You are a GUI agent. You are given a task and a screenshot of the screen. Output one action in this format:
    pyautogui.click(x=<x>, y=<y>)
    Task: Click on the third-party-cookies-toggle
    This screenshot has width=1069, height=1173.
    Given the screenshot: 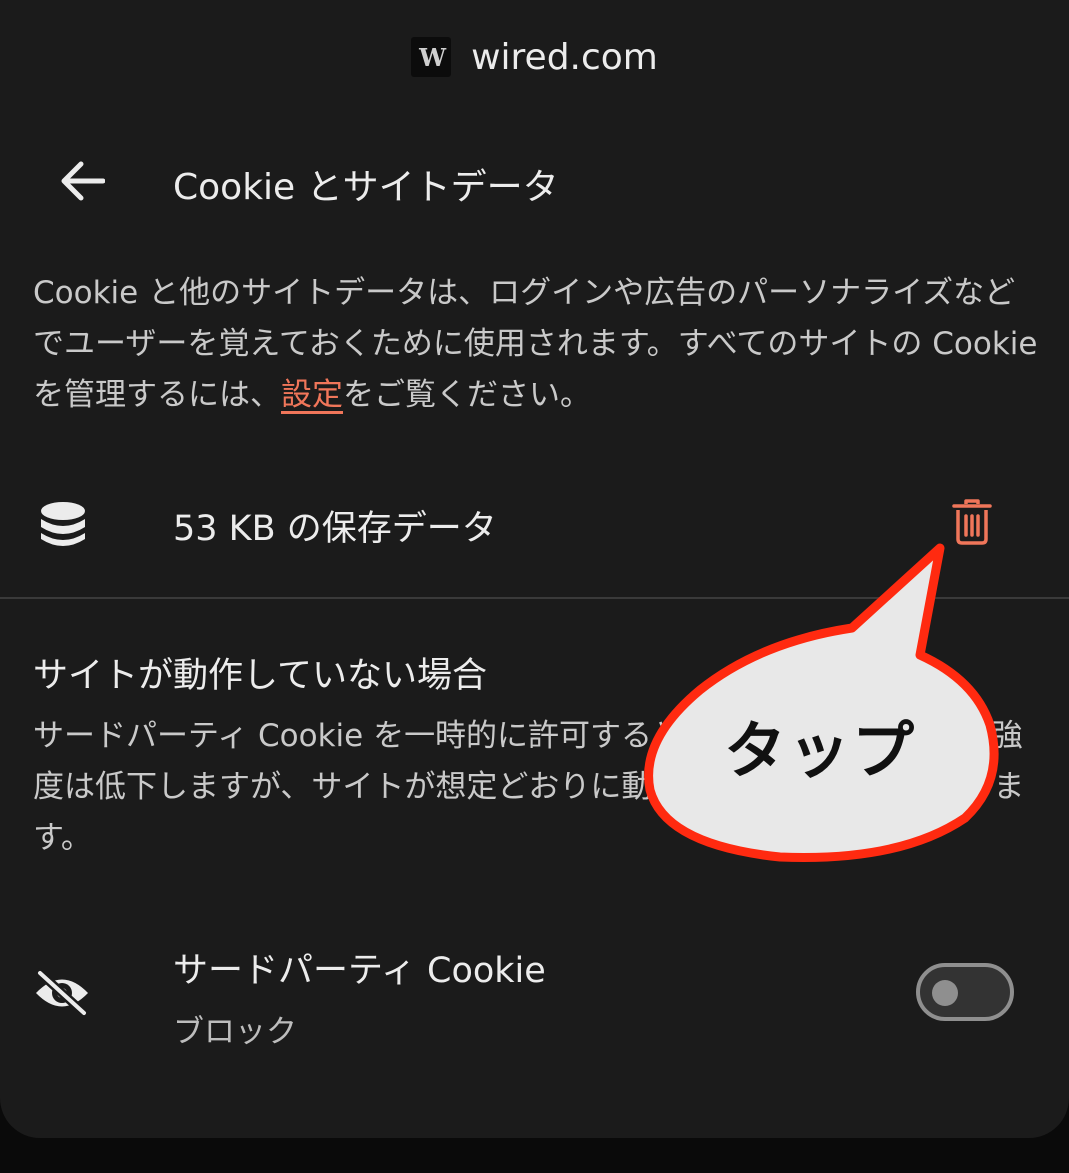 What is the action you would take?
    pyautogui.click(x=965, y=992)
    